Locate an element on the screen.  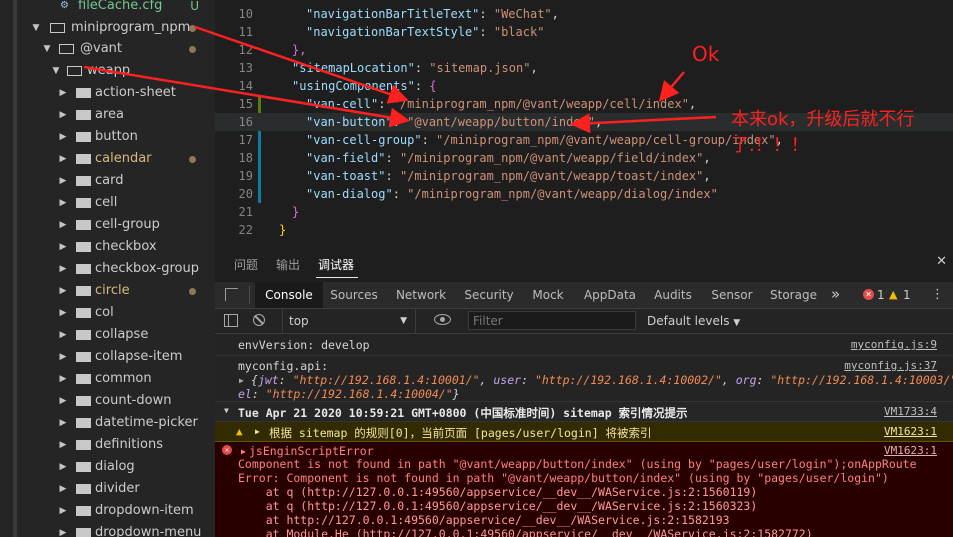
tree-item: ▶ count-down is located at coordinates (107, 401).